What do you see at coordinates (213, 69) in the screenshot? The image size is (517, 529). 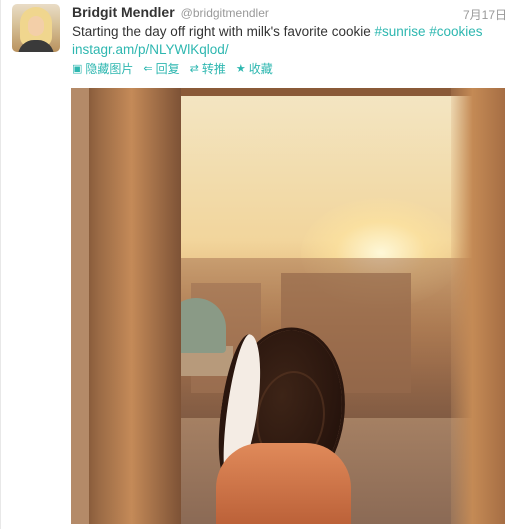 I see `retweet-label: 转推` at bounding box center [213, 69].